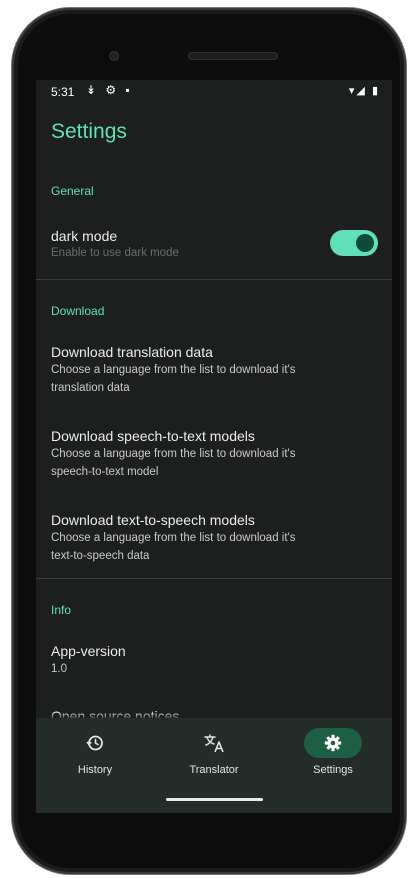 This screenshot has height=878, width=410. Describe the element at coordinates (365, 243) in the screenshot. I see `toggle-knob` at that location.